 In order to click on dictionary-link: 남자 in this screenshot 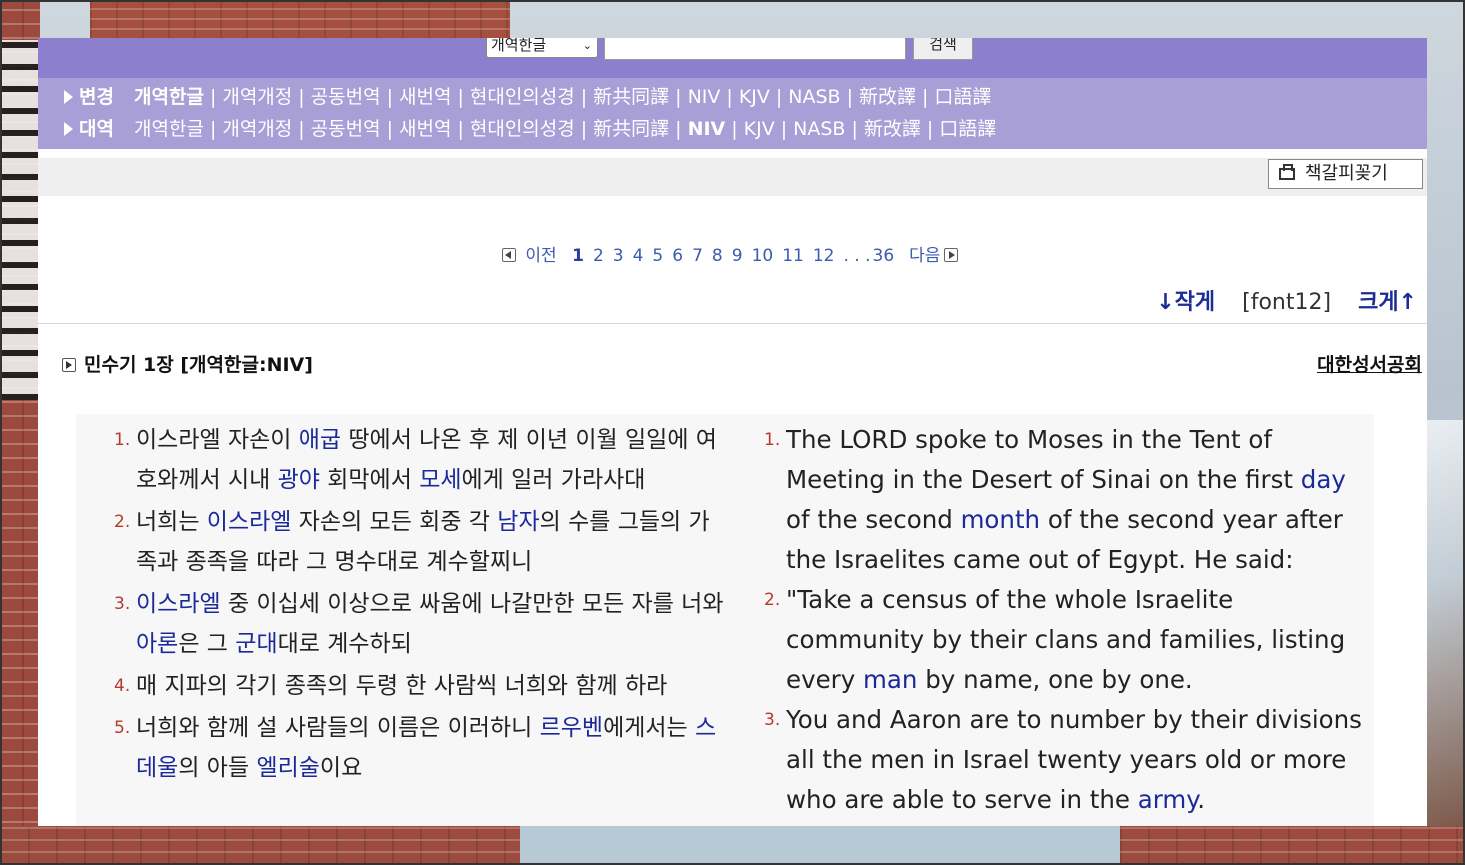, I will do `click(518, 522)`.